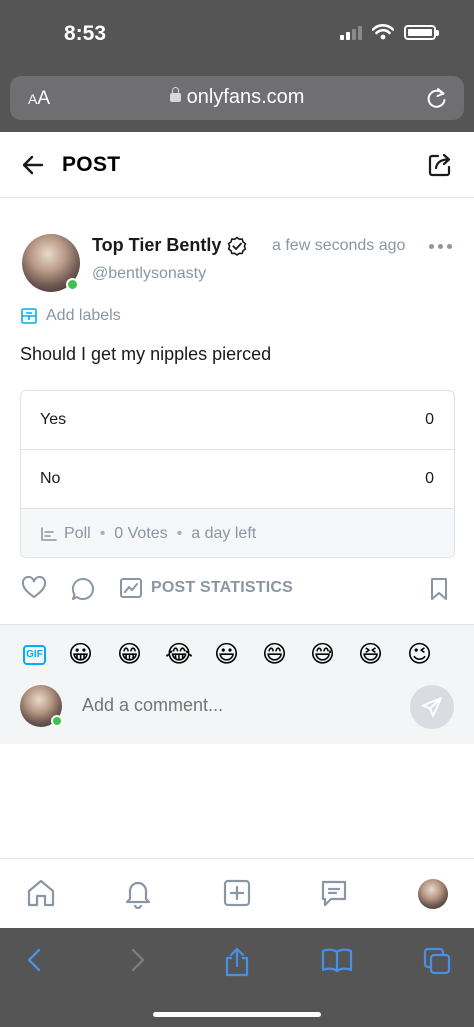 The width and height of the screenshot is (474, 1027). Describe the element at coordinates (77, 533) in the screenshot. I see `poll-type: Poll` at that location.